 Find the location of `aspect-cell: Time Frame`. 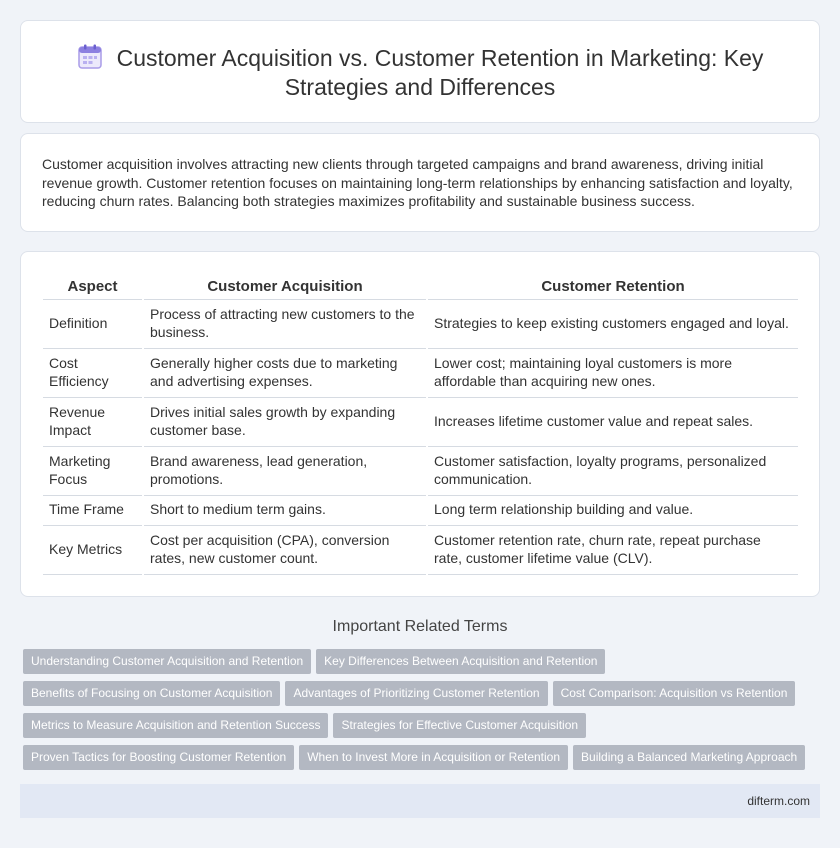

aspect-cell: Time Frame is located at coordinates (93, 510).